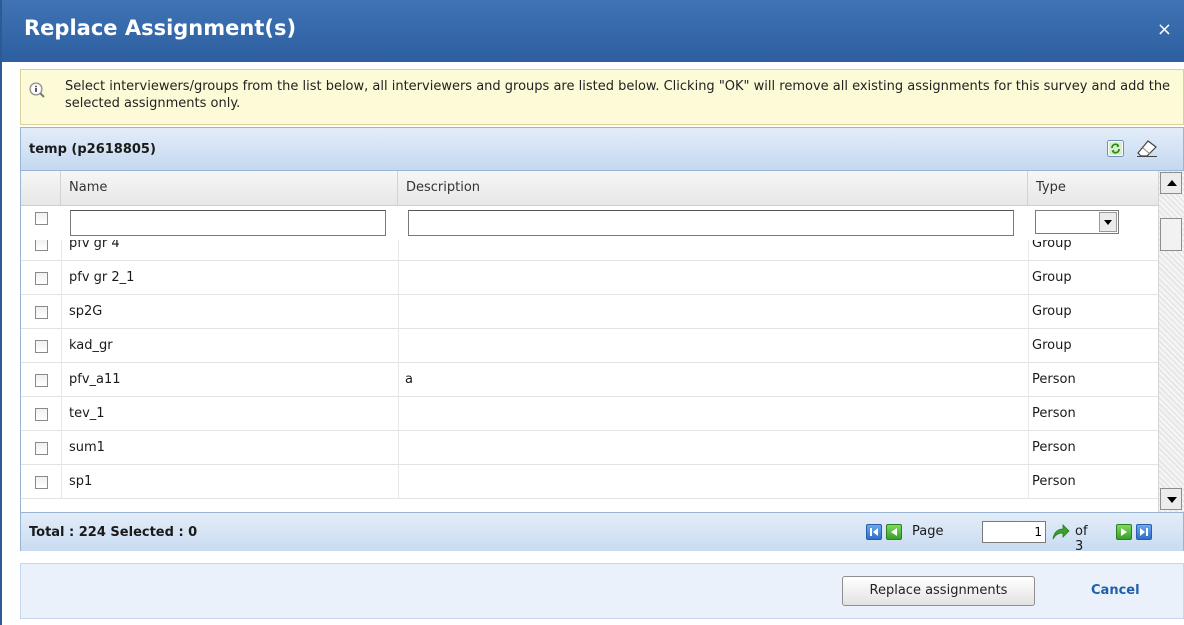  Describe the element at coordinates (602, 591) in the screenshot. I see `dialog-button-bar: Replace assignments Cancel` at that location.